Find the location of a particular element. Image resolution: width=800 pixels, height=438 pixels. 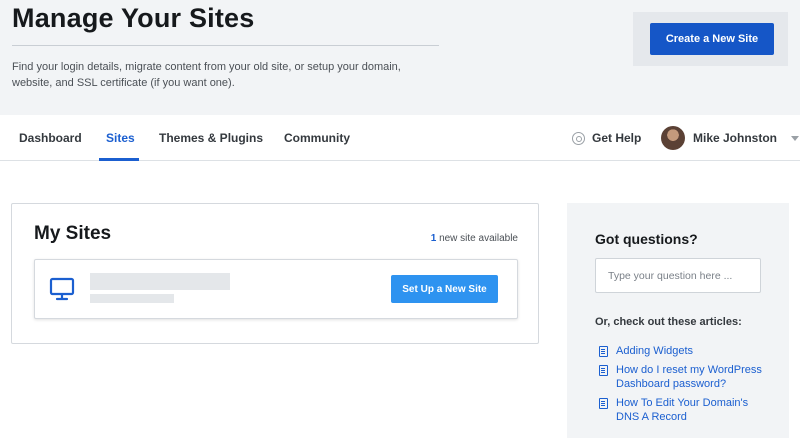

get-help-link: Get Help is located at coordinates (606, 138).